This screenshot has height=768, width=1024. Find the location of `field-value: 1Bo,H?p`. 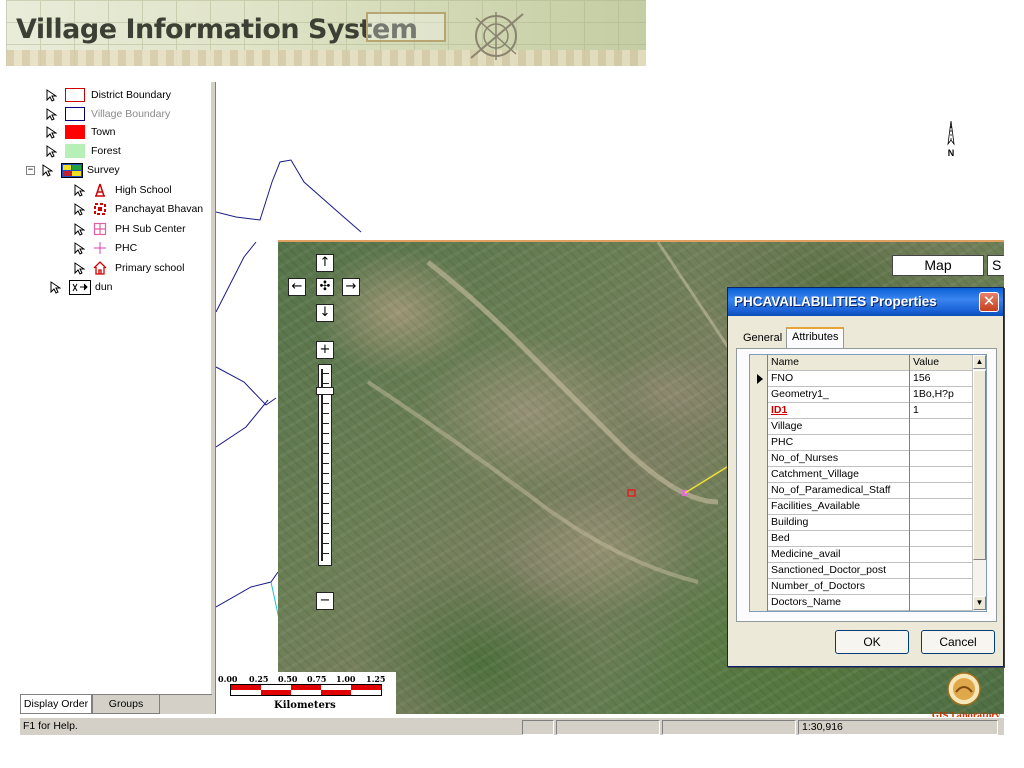

field-value: 1Bo,H?p is located at coordinates (942, 395).